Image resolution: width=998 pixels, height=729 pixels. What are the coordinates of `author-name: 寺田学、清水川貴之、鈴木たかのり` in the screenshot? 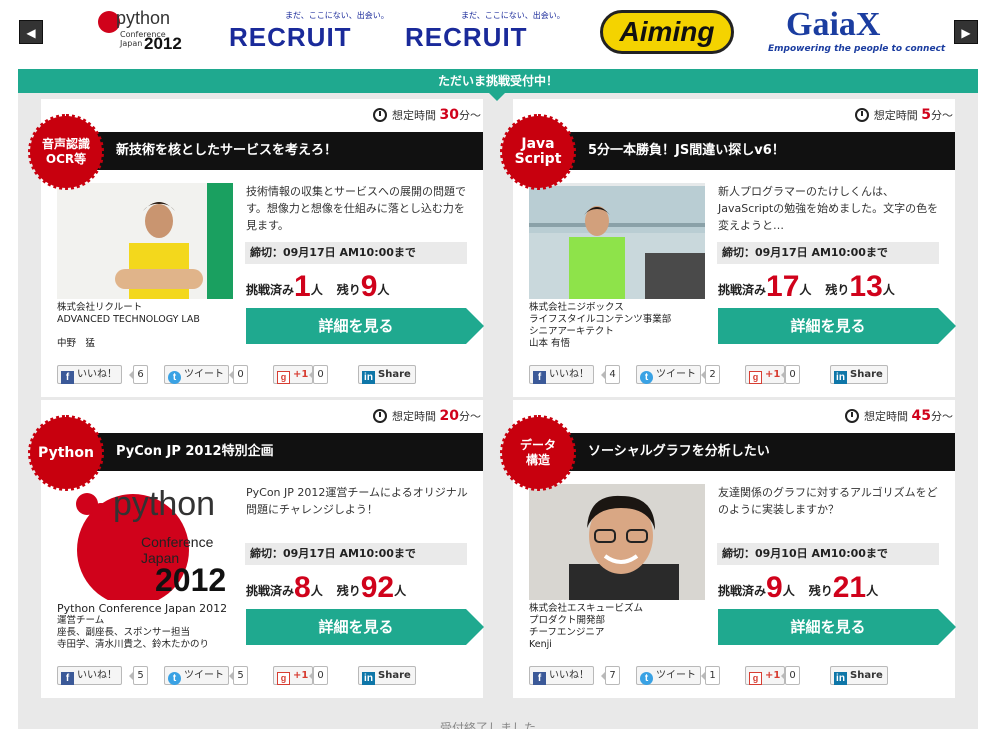 It's located at (133, 644).